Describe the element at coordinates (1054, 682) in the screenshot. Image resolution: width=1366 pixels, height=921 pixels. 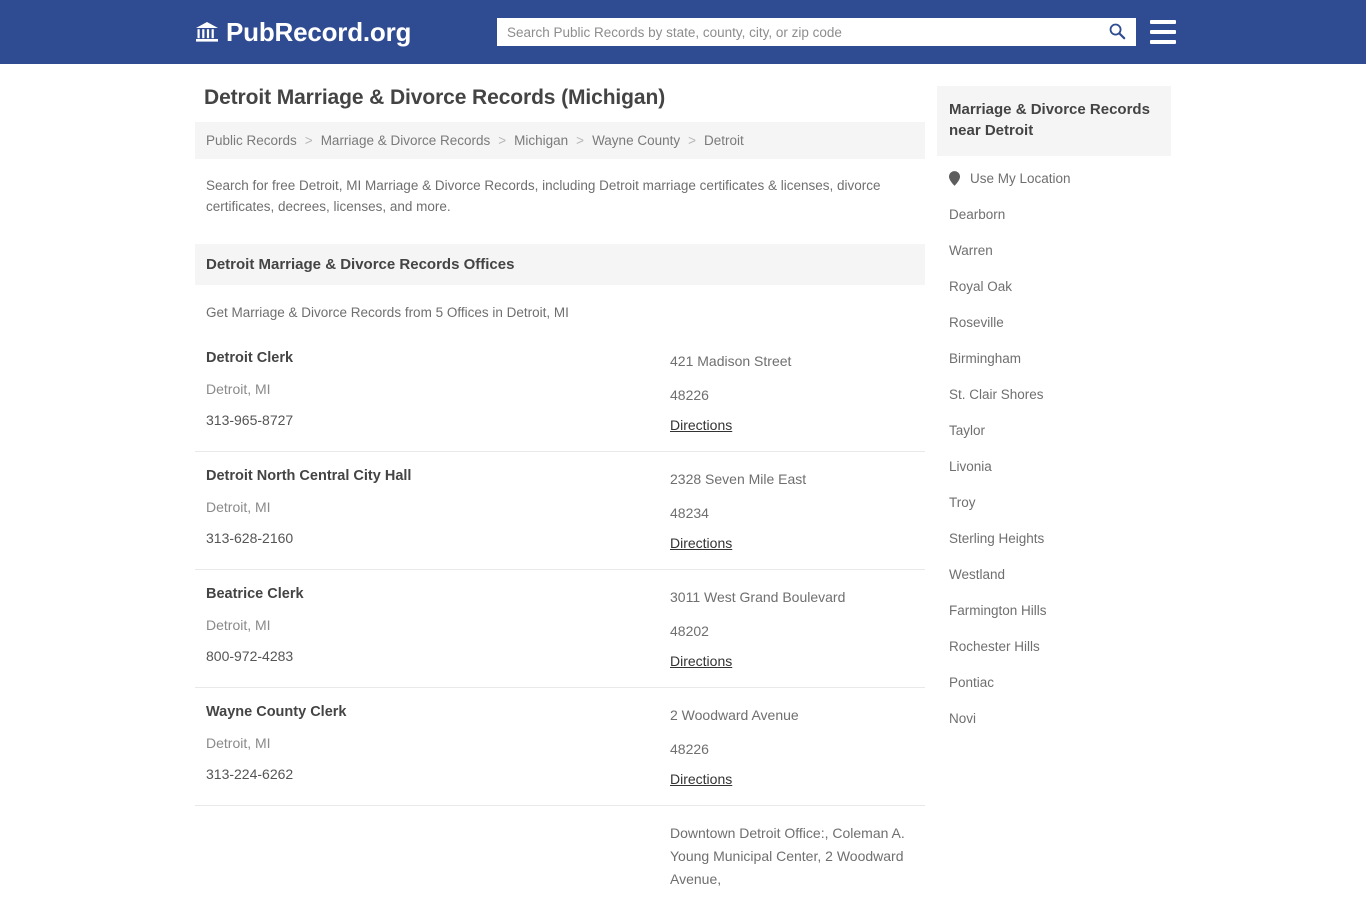
I see `nearby-city-item: Pontiac` at that location.